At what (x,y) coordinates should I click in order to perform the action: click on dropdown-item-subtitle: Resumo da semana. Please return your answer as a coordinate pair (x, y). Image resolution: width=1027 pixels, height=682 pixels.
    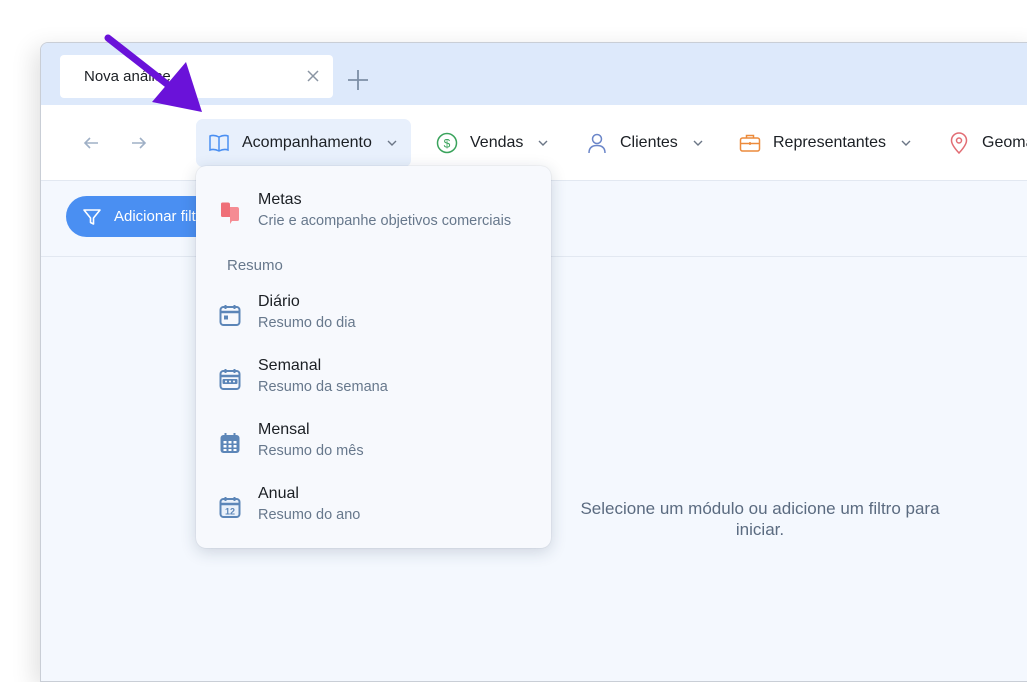
    Looking at the image, I should click on (323, 387).